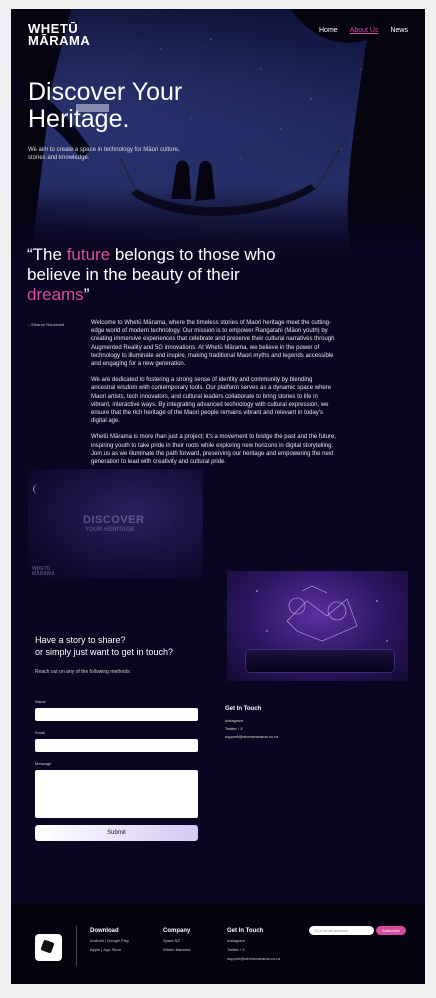  Describe the element at coordinates (43, 763) in the screenshot. I see `message-label: Message` at that location.